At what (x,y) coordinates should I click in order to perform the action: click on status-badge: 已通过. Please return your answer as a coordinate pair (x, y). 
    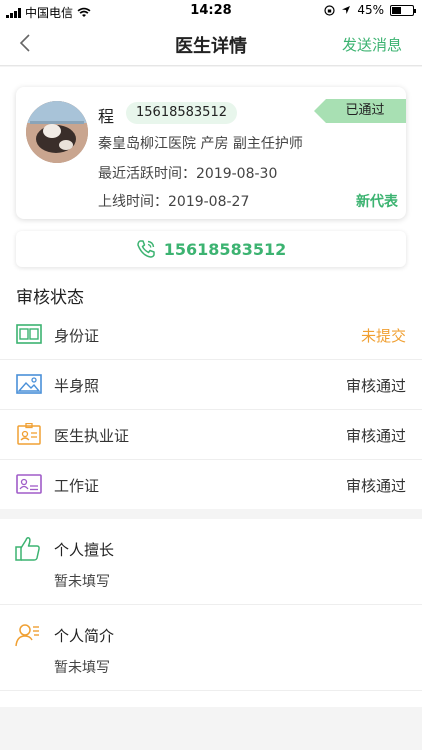
    Looking at the image, I should click on (360, 111).